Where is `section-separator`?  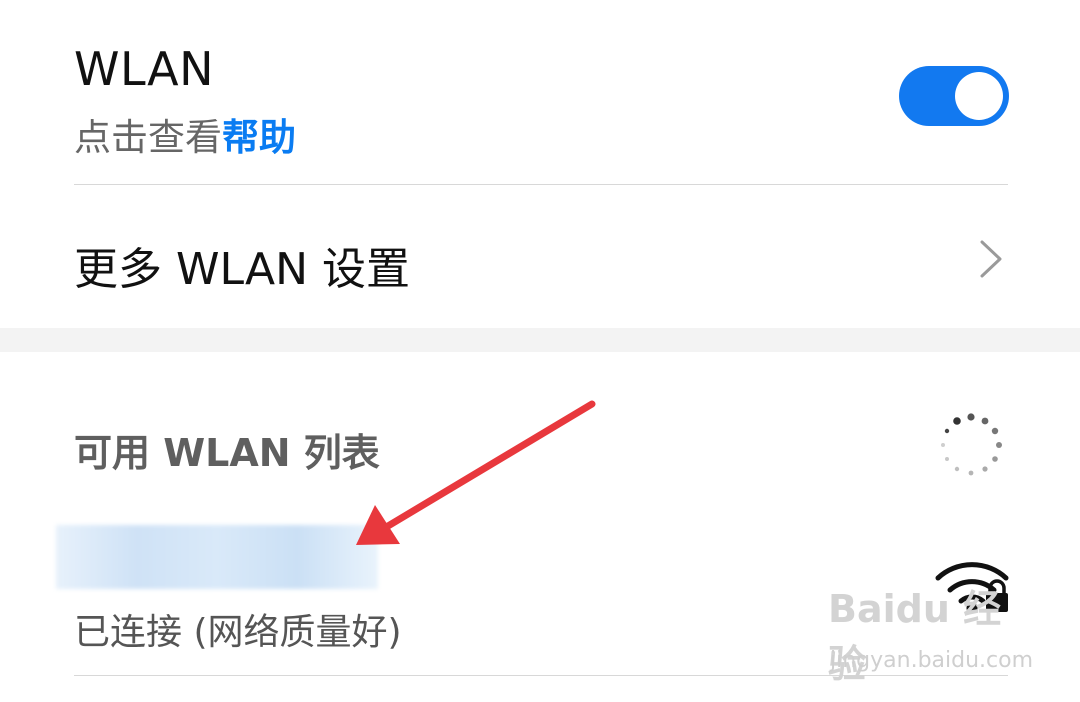
section-separator is located at coordinates (540, 340).